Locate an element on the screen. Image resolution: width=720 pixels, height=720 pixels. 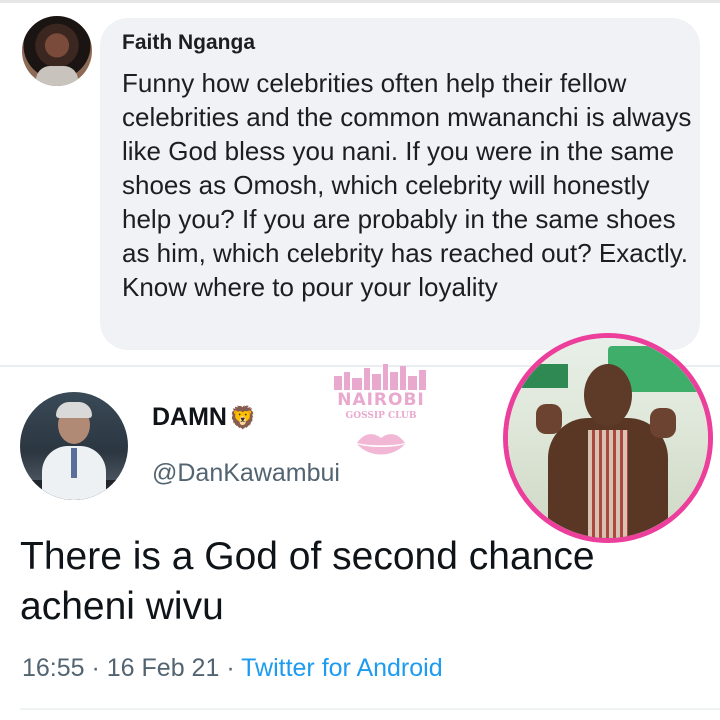
photo-head is located at coordinates (608, 395).